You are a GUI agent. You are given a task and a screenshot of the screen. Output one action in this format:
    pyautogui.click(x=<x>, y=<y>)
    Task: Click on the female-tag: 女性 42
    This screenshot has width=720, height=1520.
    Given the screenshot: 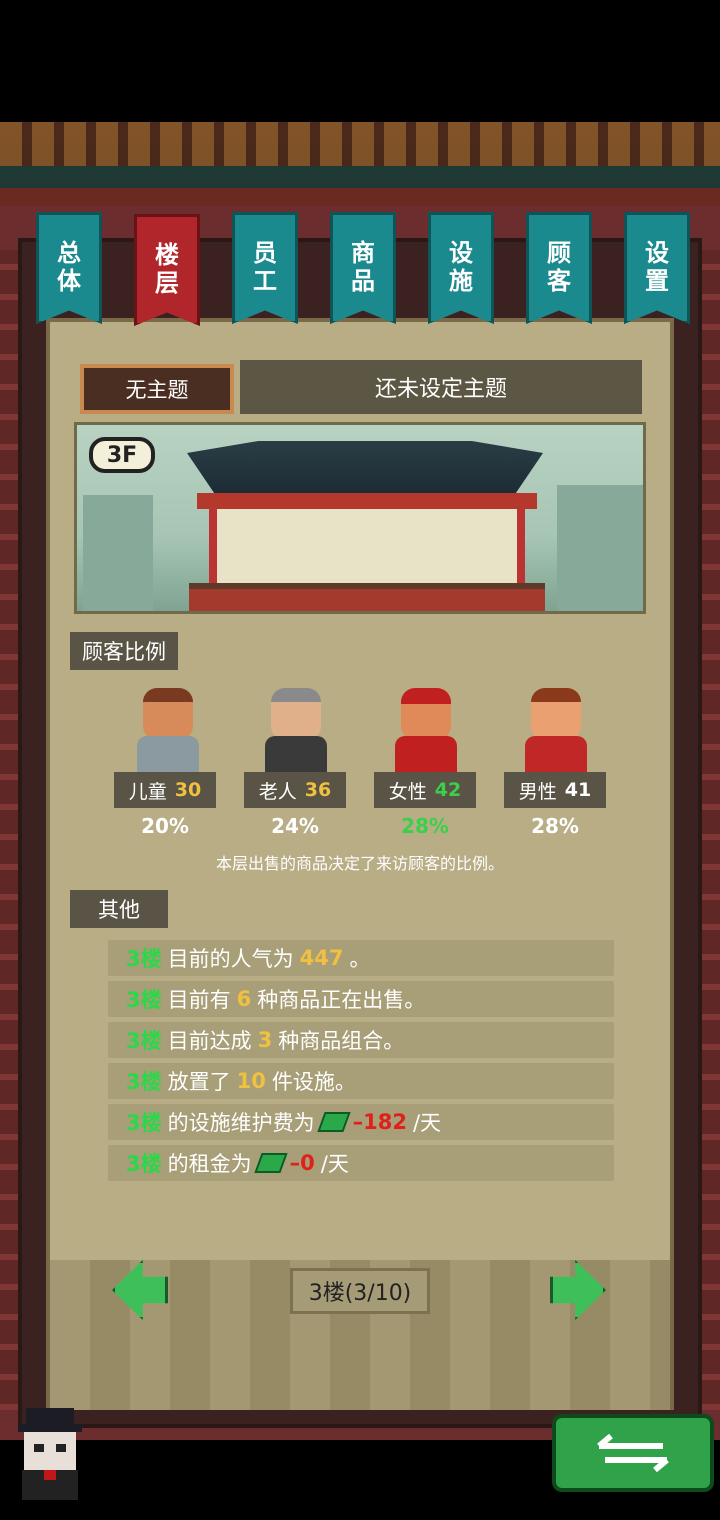 What is the action you would take?
    pyautogui.click(x=425, y=790)
    